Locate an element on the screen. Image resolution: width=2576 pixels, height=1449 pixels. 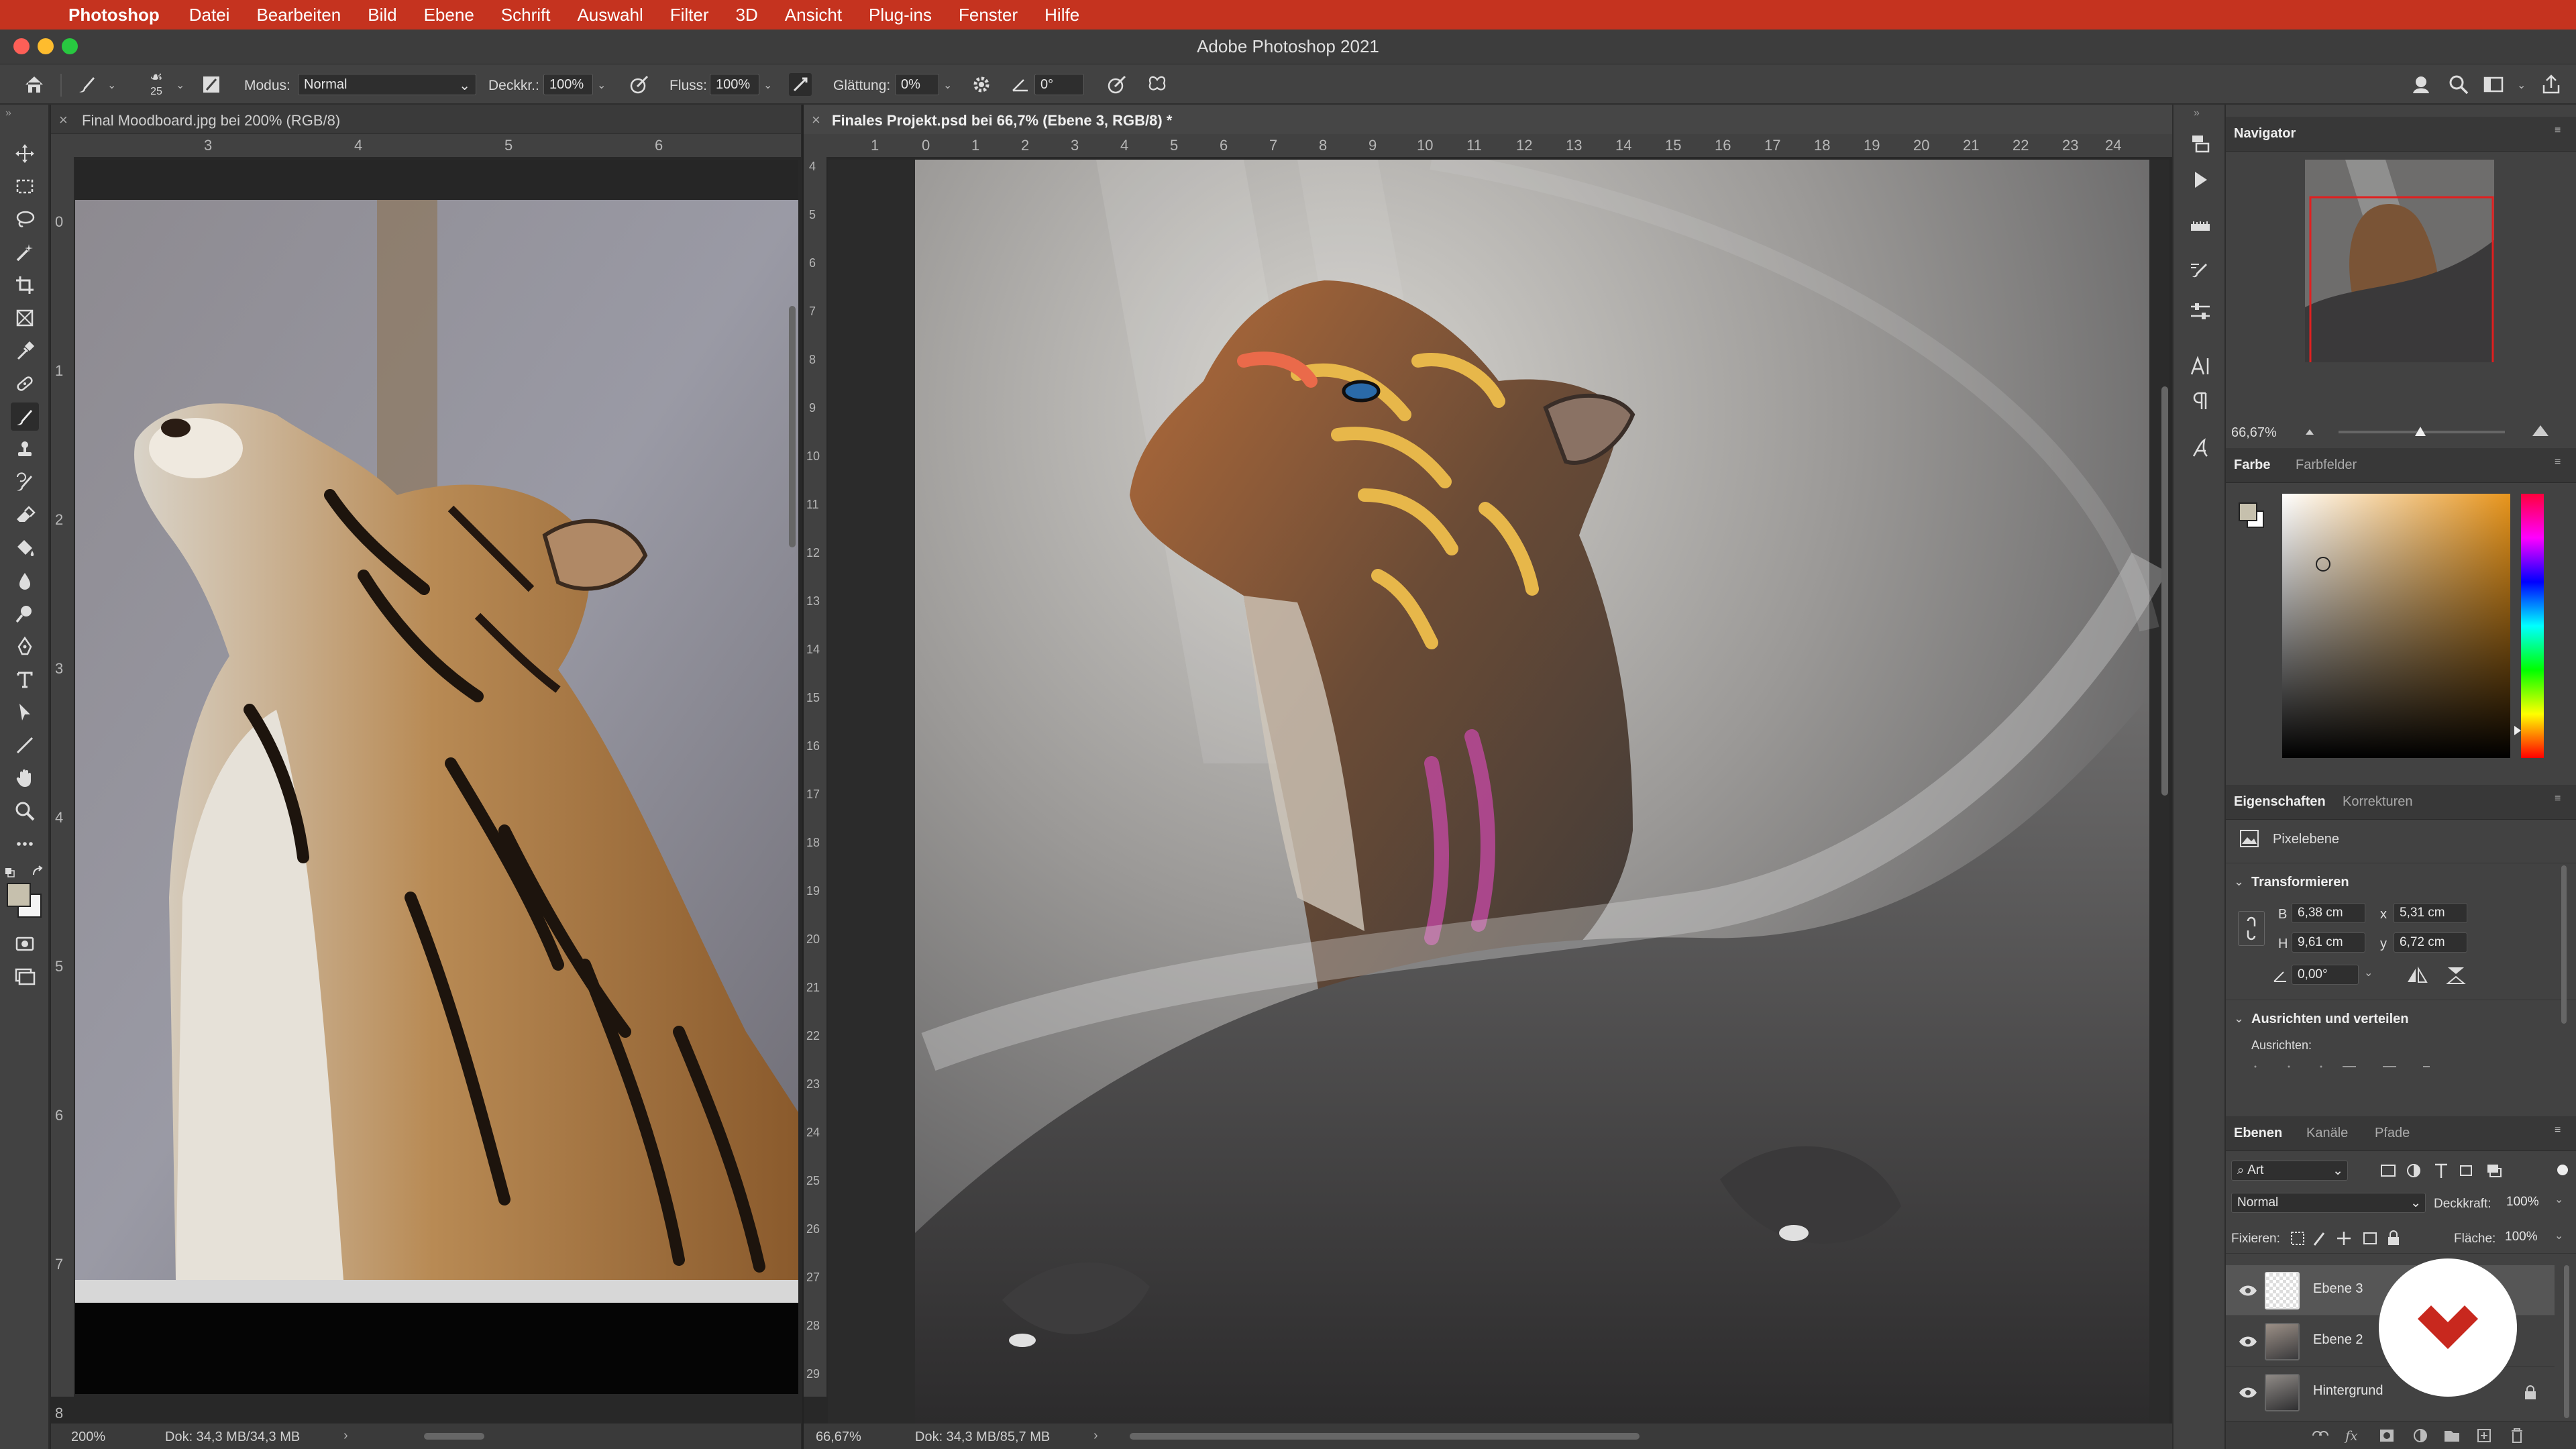
layer-name: Ebene 2 is located at coordinates (2338, 1340).